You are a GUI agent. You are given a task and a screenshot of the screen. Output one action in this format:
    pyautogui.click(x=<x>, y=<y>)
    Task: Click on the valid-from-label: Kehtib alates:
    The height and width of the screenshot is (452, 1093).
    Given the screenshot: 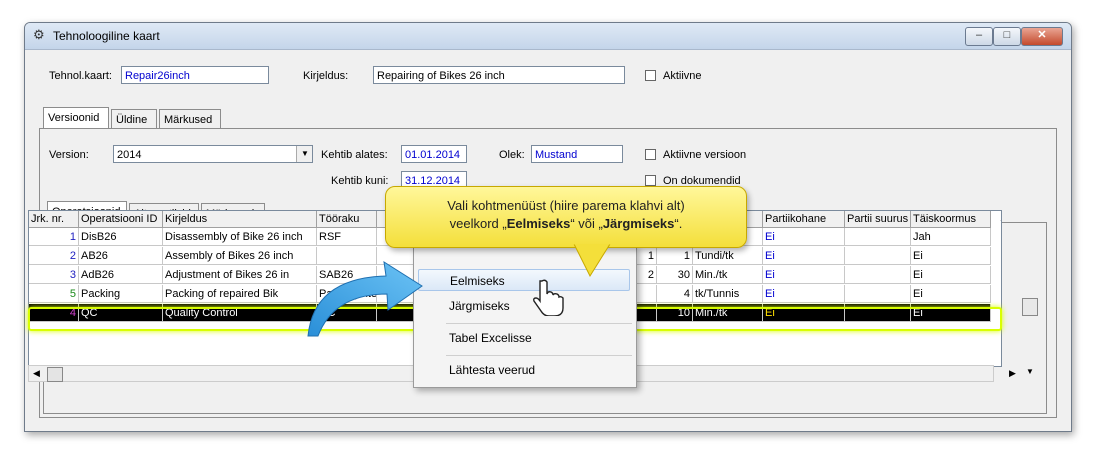 What is the action you would take?
    pyautogui.click(x=354, y=155)
    